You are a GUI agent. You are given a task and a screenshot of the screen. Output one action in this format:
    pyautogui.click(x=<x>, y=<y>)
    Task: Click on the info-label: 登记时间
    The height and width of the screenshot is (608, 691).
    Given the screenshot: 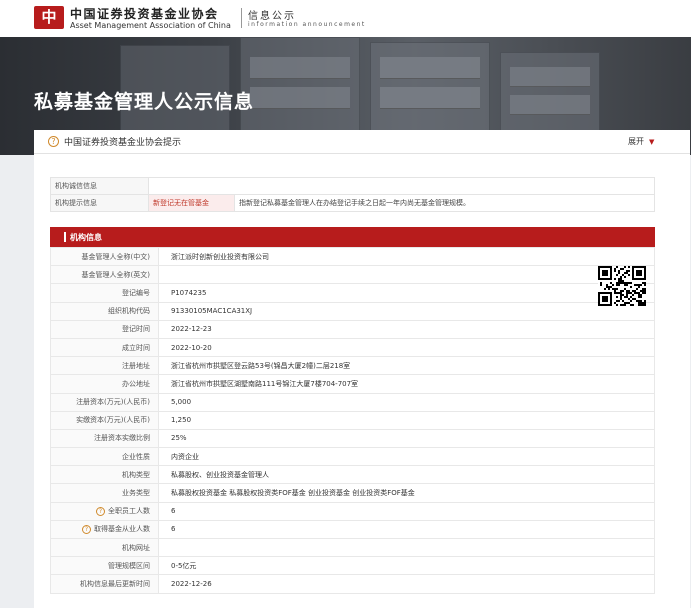 What is the action you would take?
    pyautogui.click(x=104, y=329)
    